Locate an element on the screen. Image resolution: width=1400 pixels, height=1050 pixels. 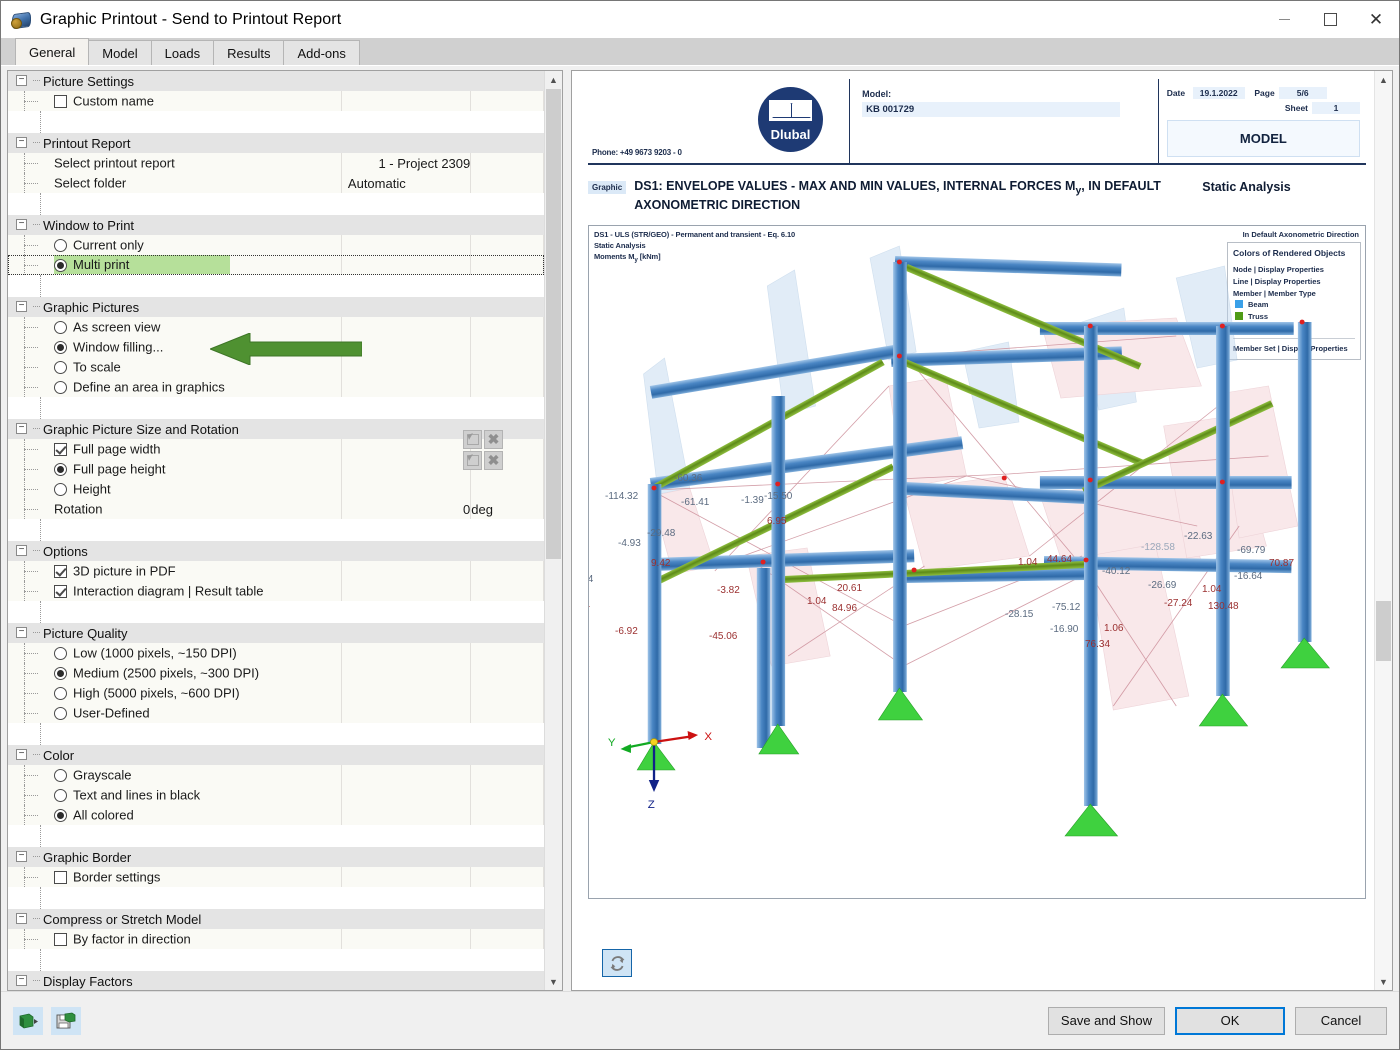
quality-medium-radio is located at coordinates (60, 673).